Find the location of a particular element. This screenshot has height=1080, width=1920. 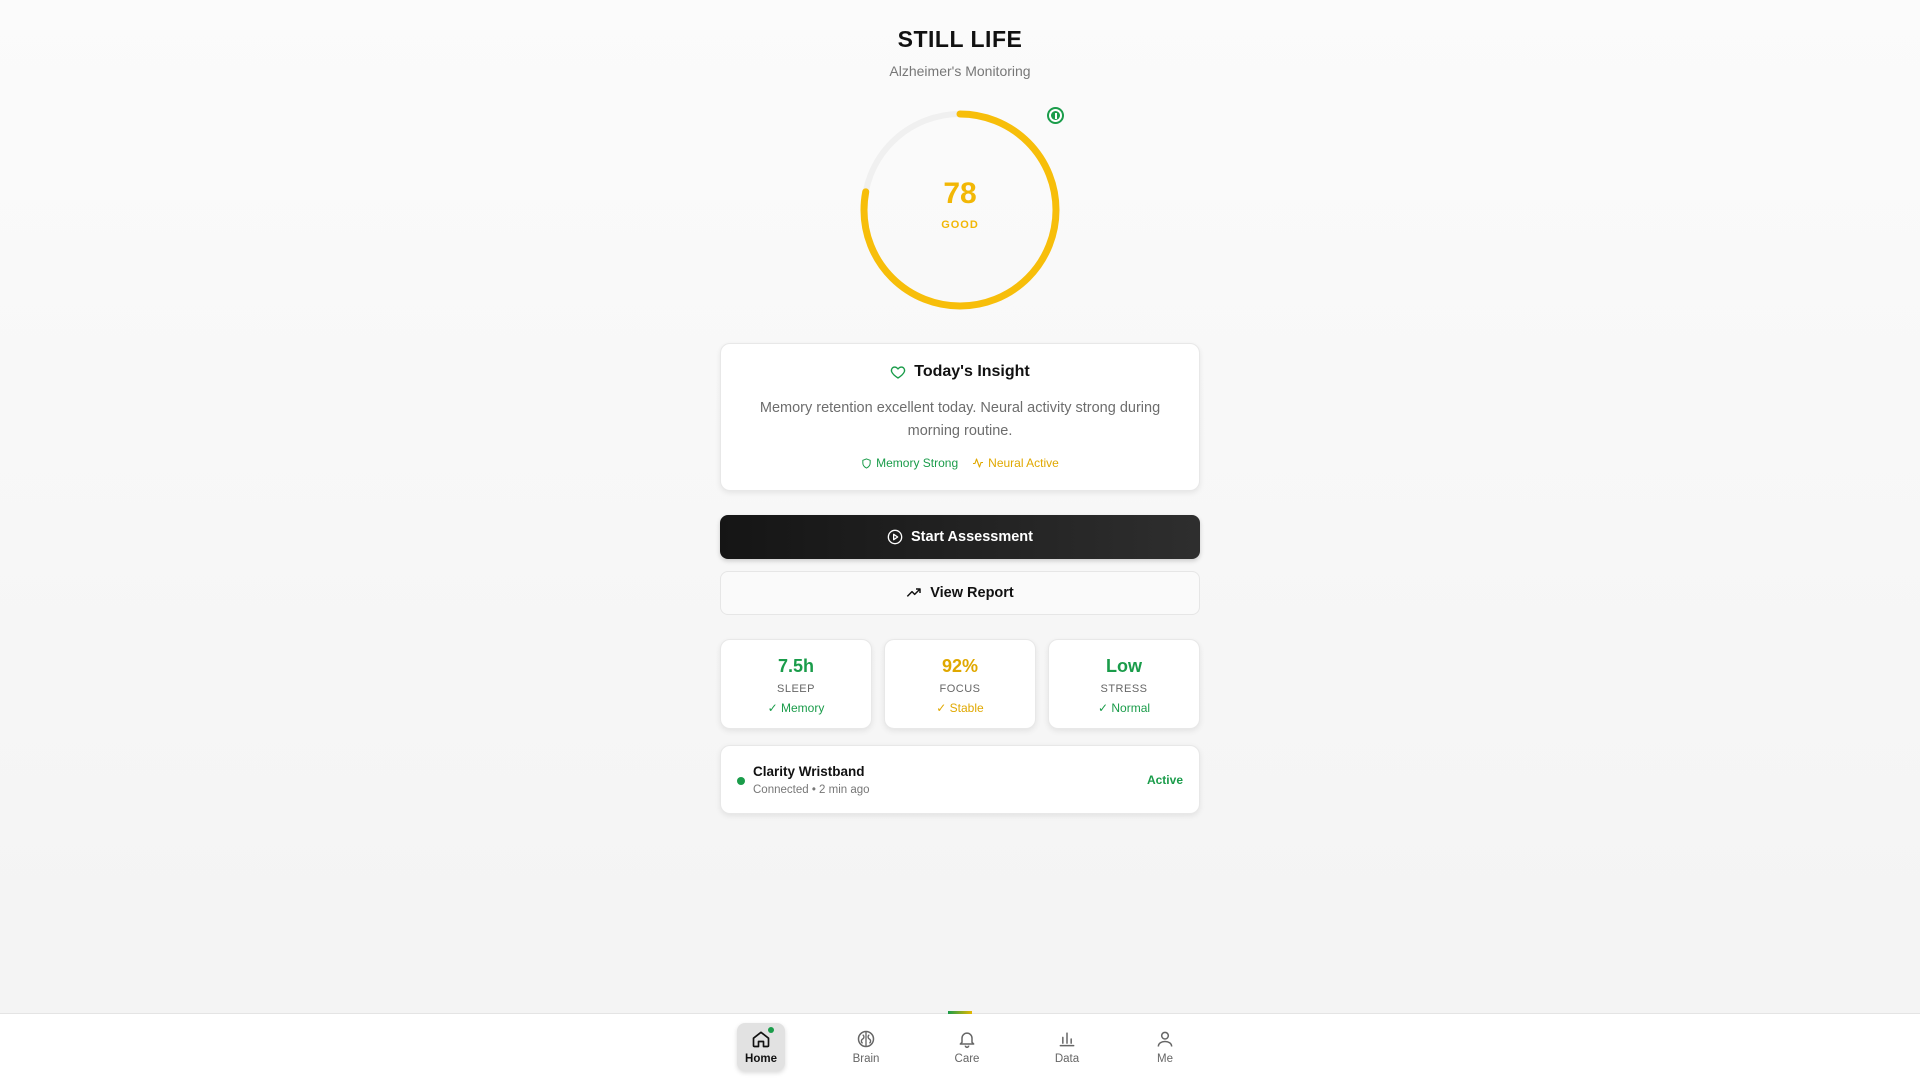

play-circle-icon is located at coordinates (895, 537).